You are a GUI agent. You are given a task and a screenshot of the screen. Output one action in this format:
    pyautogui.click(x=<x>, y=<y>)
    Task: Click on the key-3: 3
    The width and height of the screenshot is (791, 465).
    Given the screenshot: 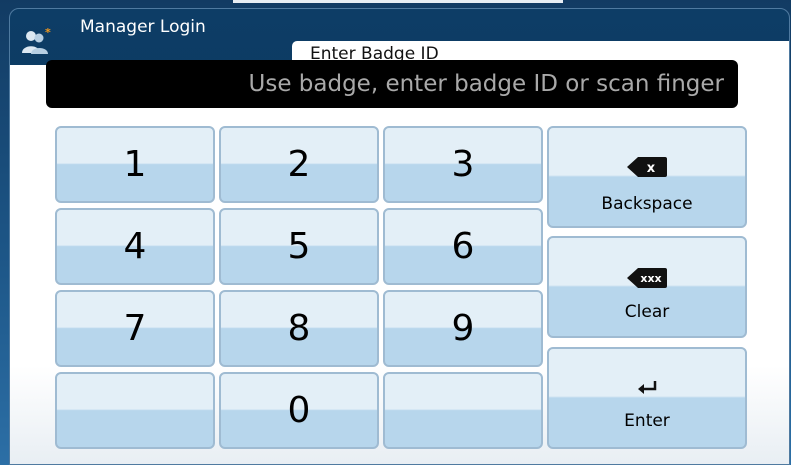 What is the action you would take?
    pyautogui.click(x=463, y=164)
    